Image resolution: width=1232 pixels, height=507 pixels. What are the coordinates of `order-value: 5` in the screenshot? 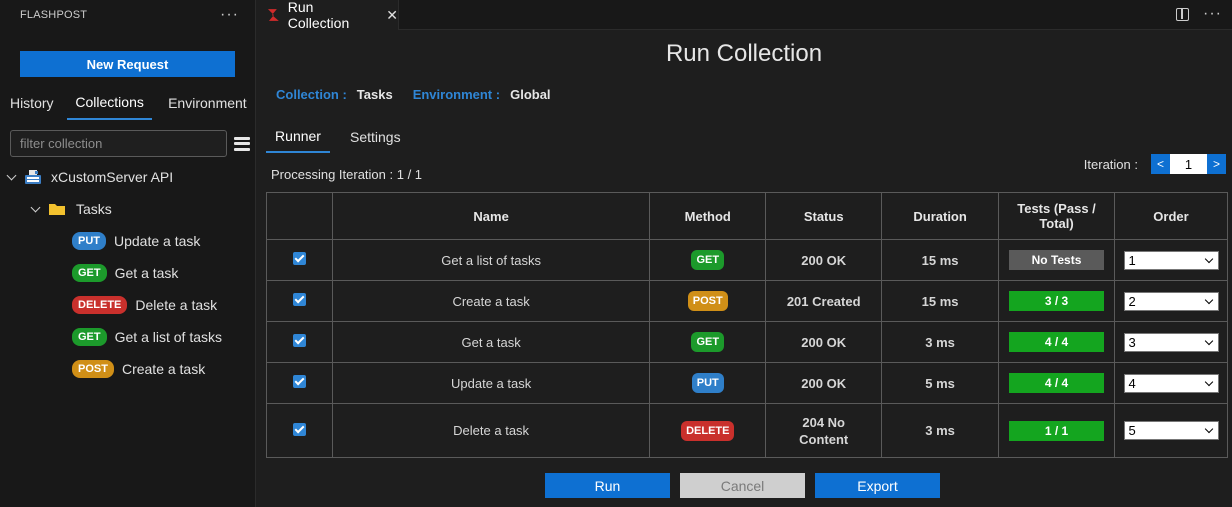 It's located at (1132, 430).